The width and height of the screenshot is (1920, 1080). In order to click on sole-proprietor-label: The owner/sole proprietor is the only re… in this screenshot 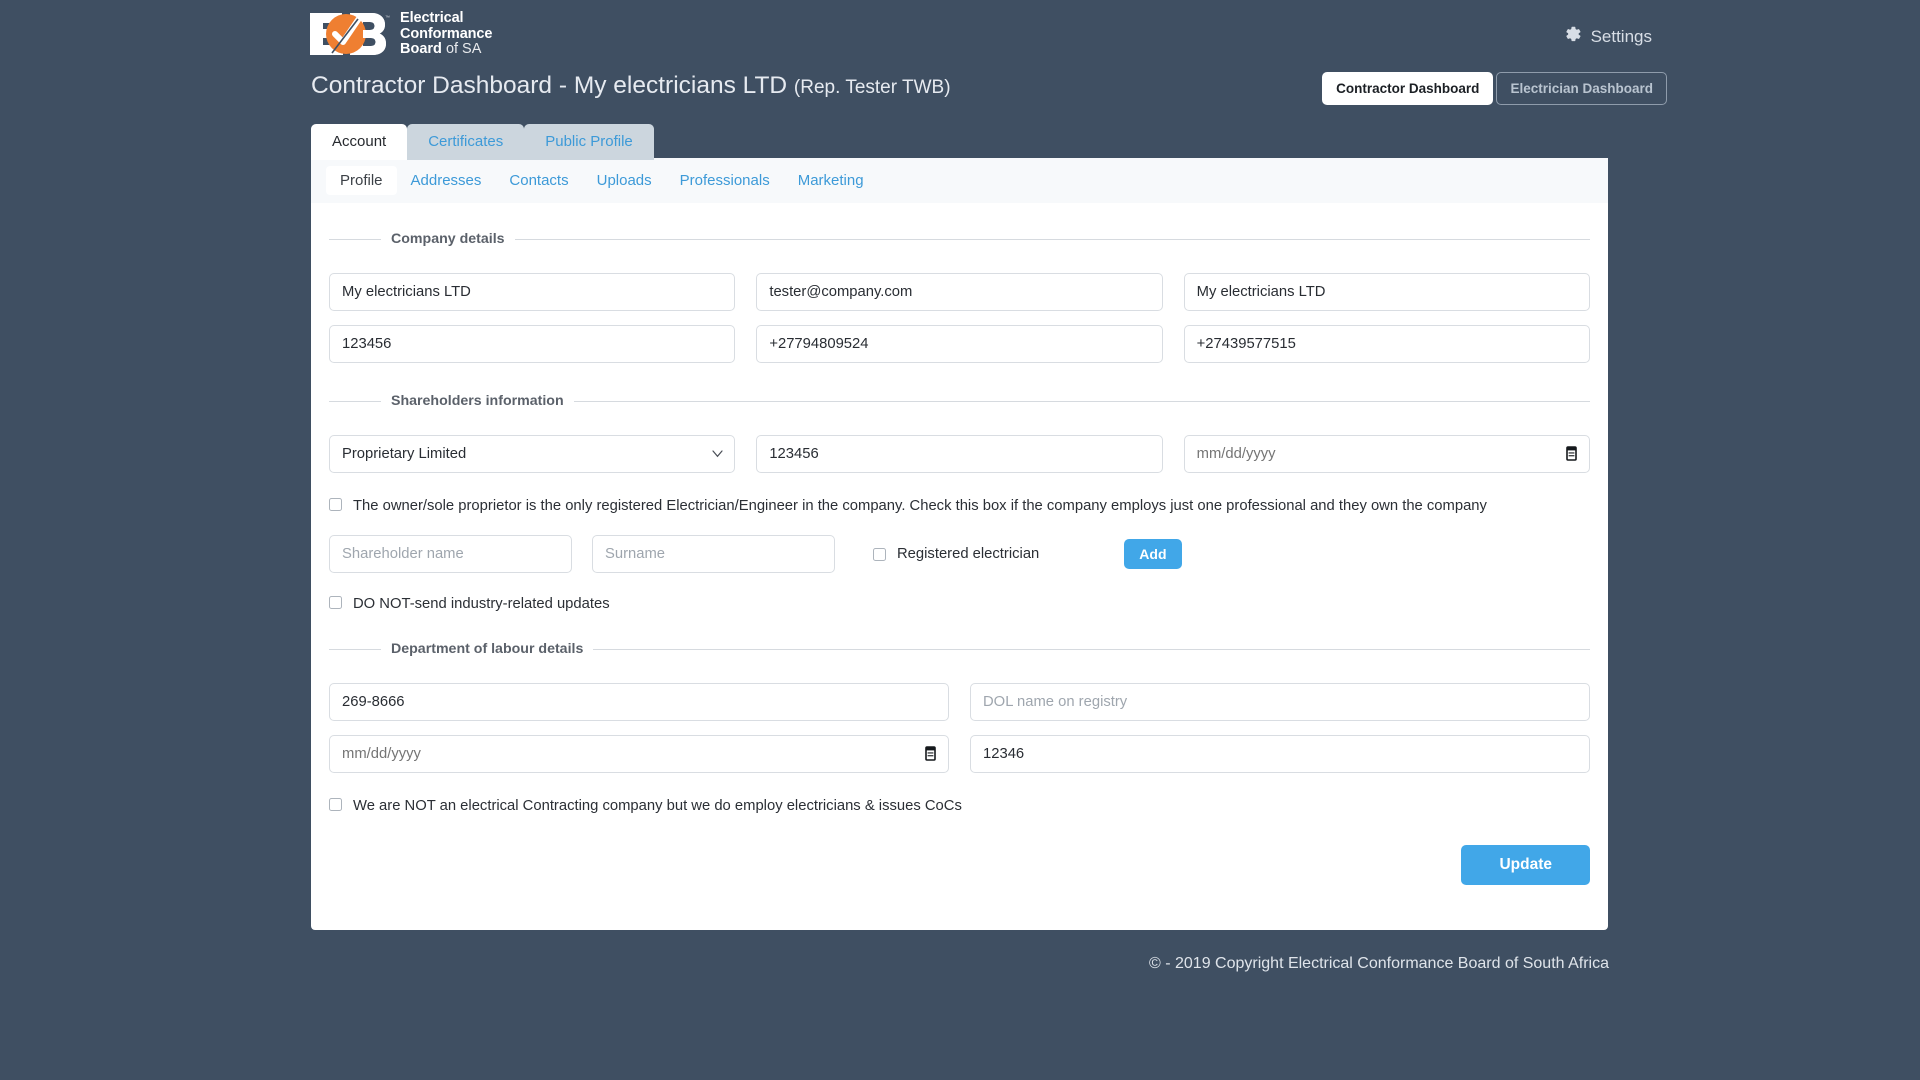, I will do `click(920, 506)`.